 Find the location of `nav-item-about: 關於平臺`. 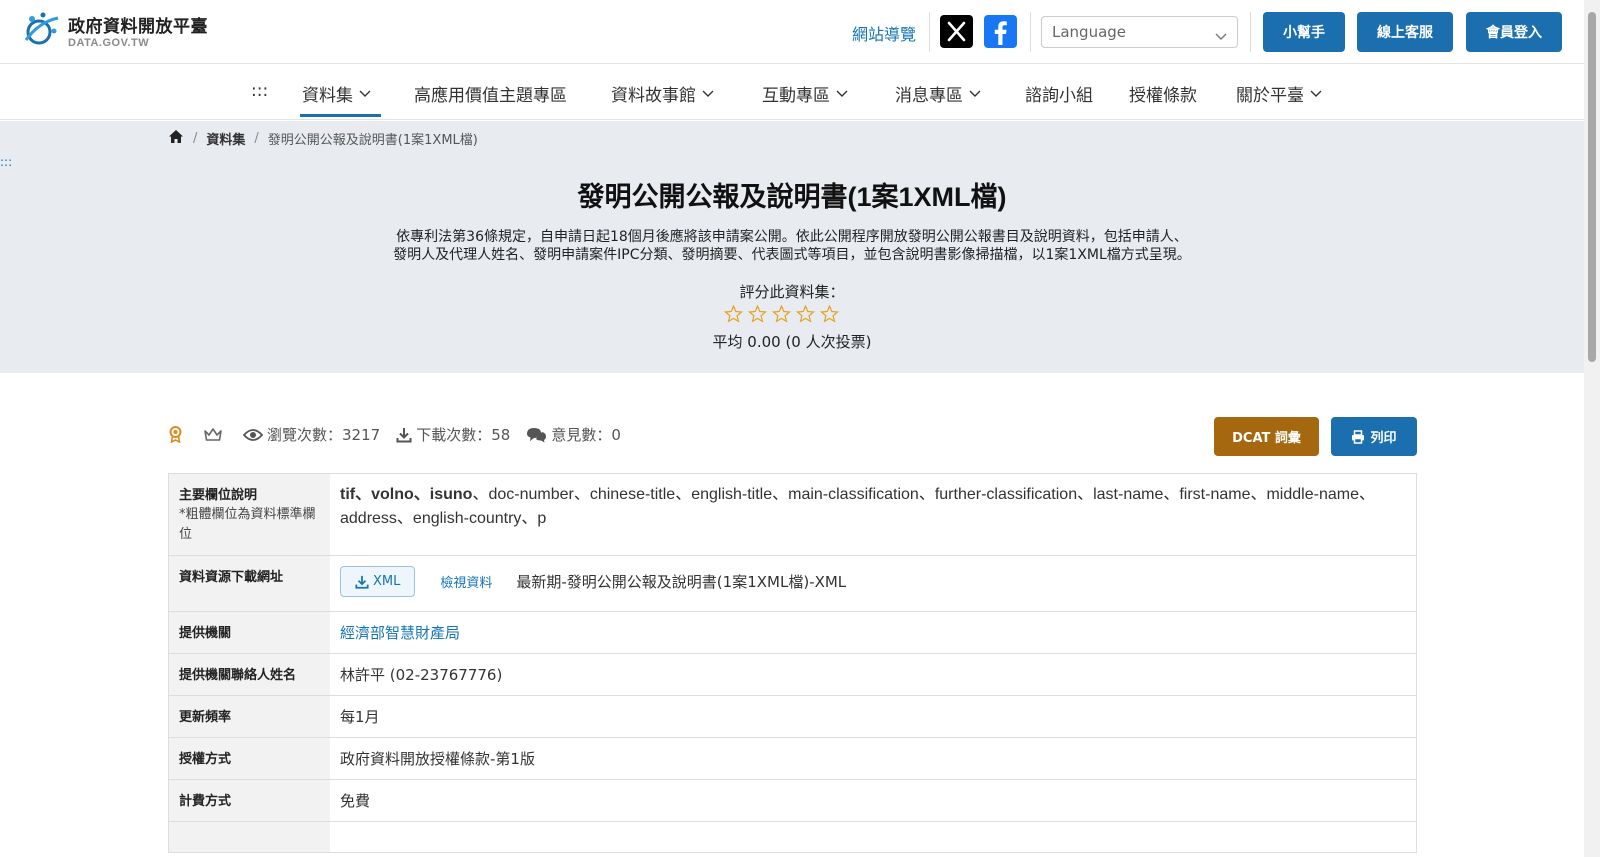

nav-item-about: 關於平臺 is located at coordinates (1279, 93).